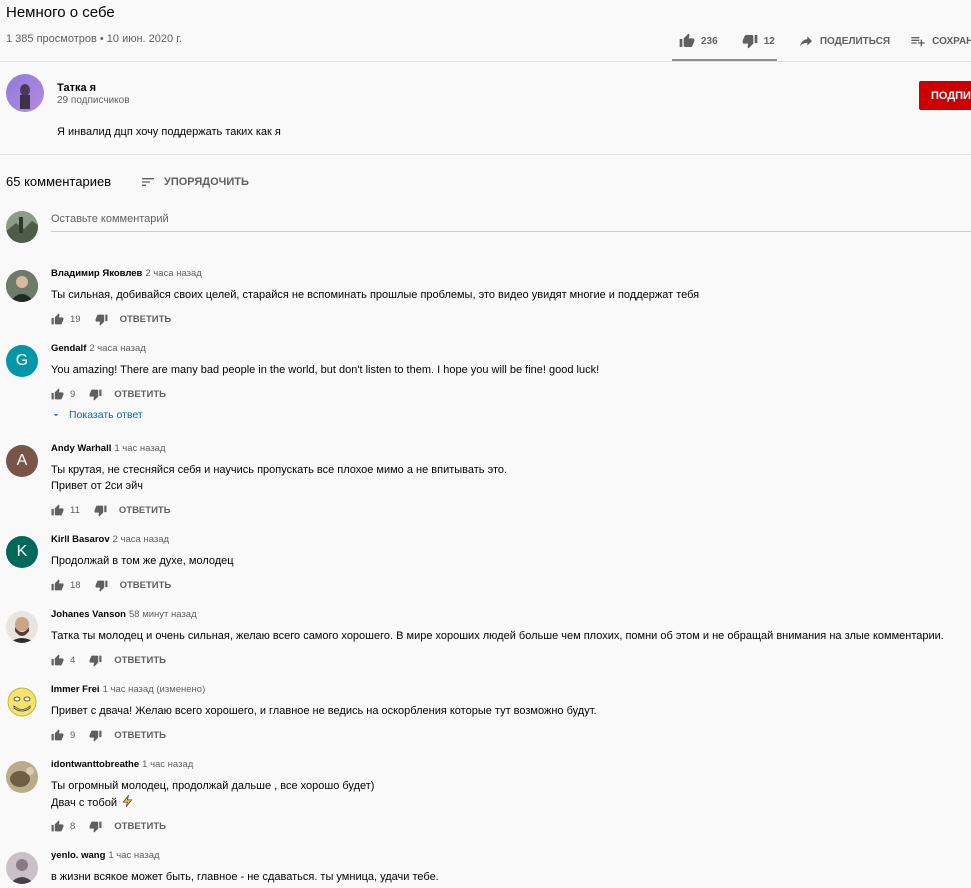  Describe the element at coordinates (945, 95) in the screenshot. I see `subscribe-button: ПОДПИ` at that location.